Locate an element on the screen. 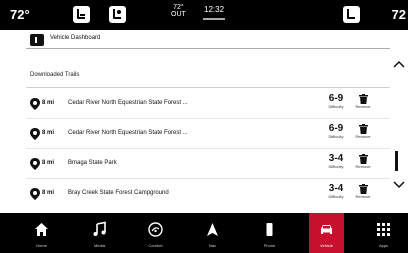 The image size is (408, 253). nav-apps: Apps is located at coordinates (383, 233).